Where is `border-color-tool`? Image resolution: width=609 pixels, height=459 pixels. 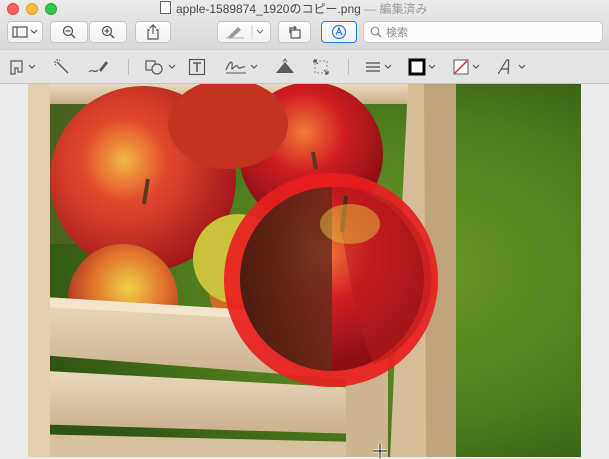
border-color-tool is located at coordinates (422, 67).